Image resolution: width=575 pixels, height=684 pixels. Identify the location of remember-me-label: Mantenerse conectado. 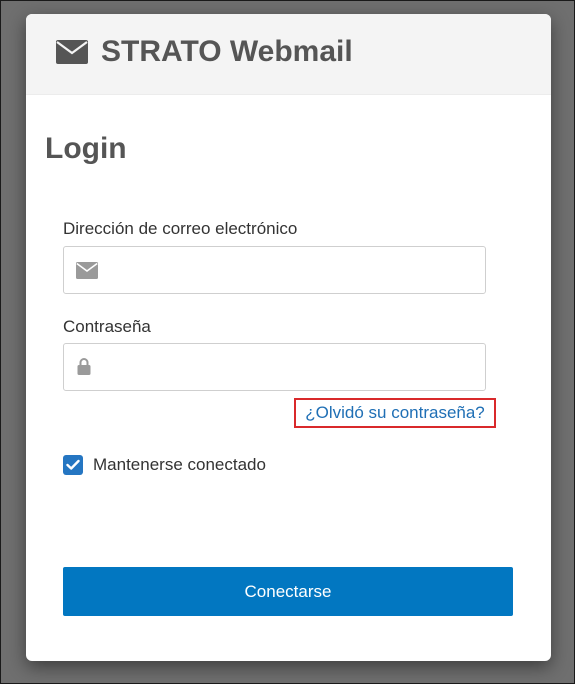
(179, 465).